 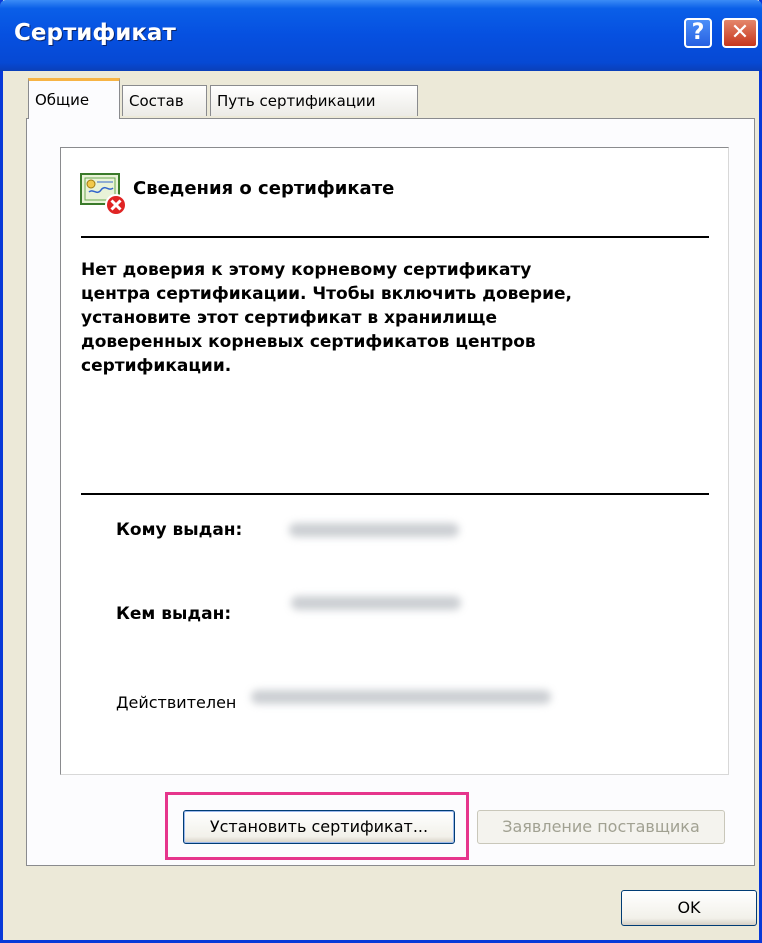 I want to click on tab-certification-path: Путь сертификации, so click(x=314, y=100).